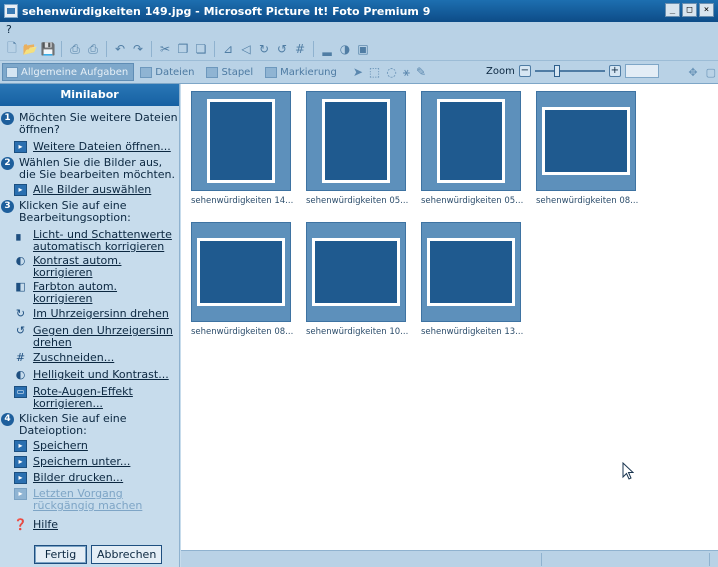 The image size is (718, 567). Describe the element at coordinates (60, 554) in the screenshot. I see `done-button: Fertig` at that location.